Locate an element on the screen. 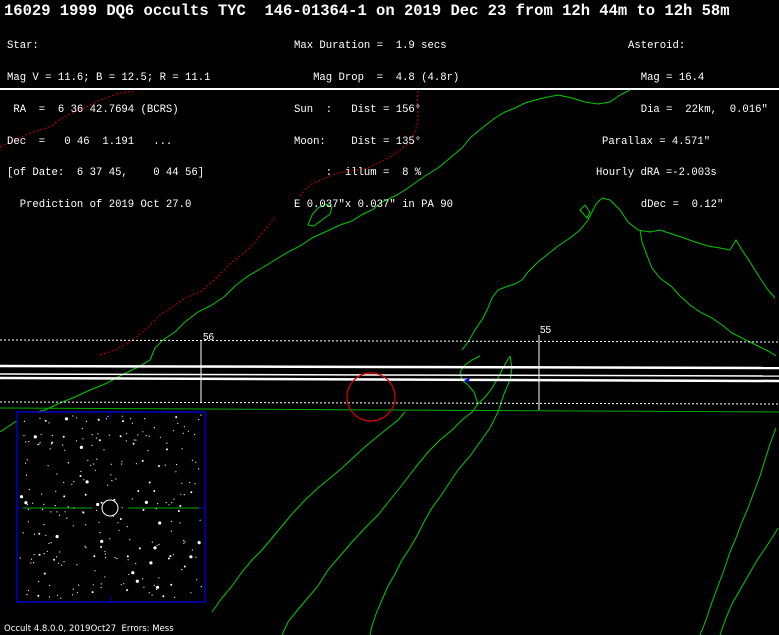 Image resolution: width=779 pixels, height=635 pixels. star-info-line: RA = 6 36 42.7694 (BCRS) is located at coordinates (93, 109).